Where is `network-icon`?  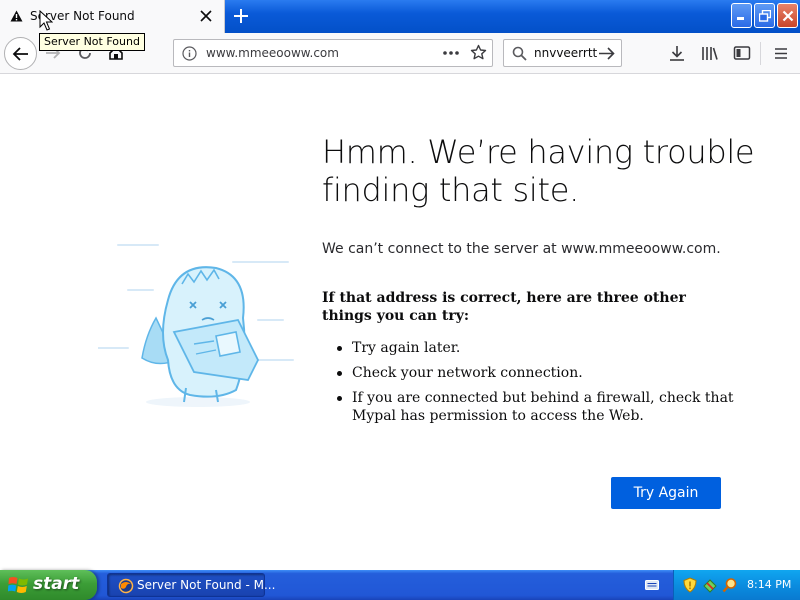
network-icon is located at coordinates (710, 585).